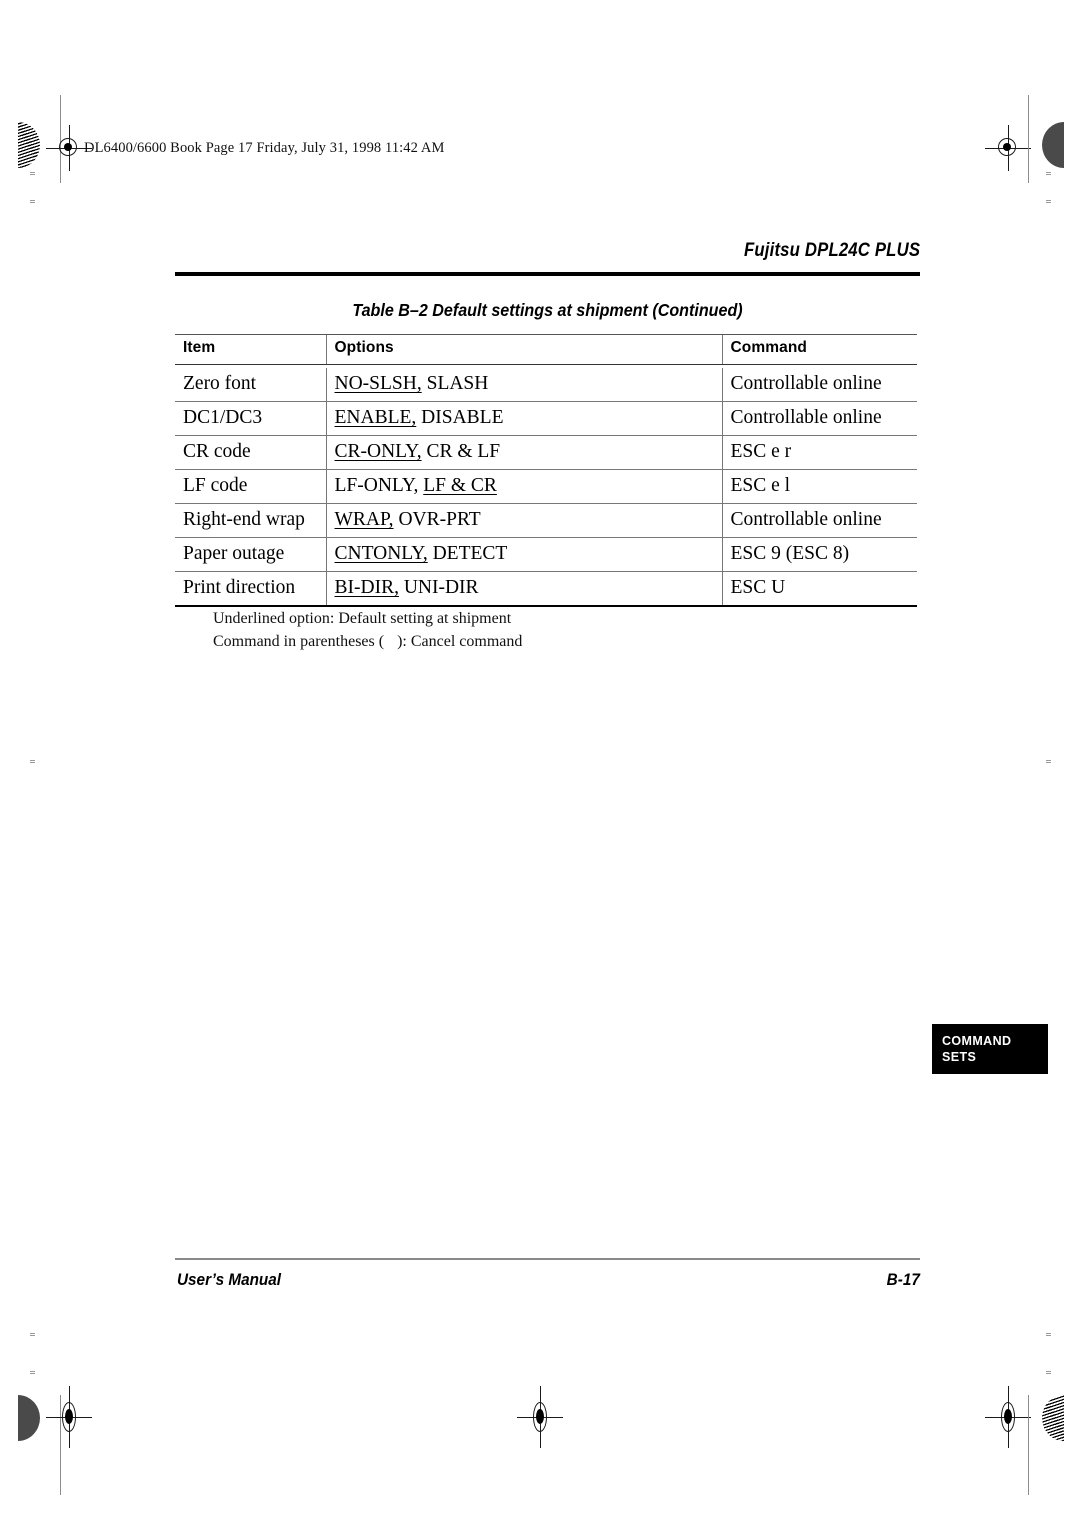 The image size is (1080, 1528). I want to click on cell-item: Print direction, so click(250, 589).